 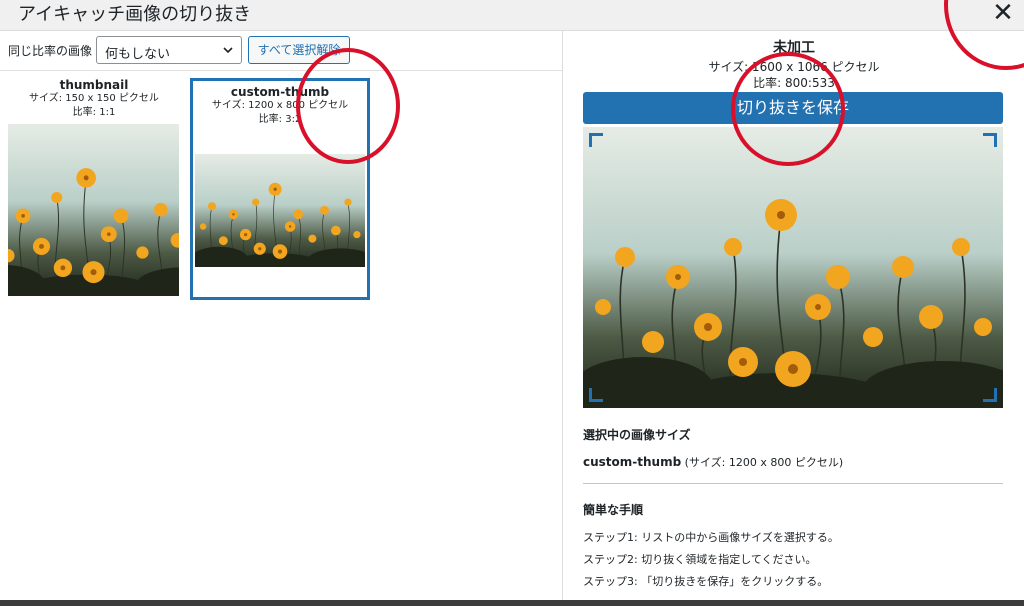 What do you see at coordinates (706, 581) in the screenshot?
I see `step-3: ステップ3: 「切り抜きを保存」をクリックする。` at bounding box center [706, 581].